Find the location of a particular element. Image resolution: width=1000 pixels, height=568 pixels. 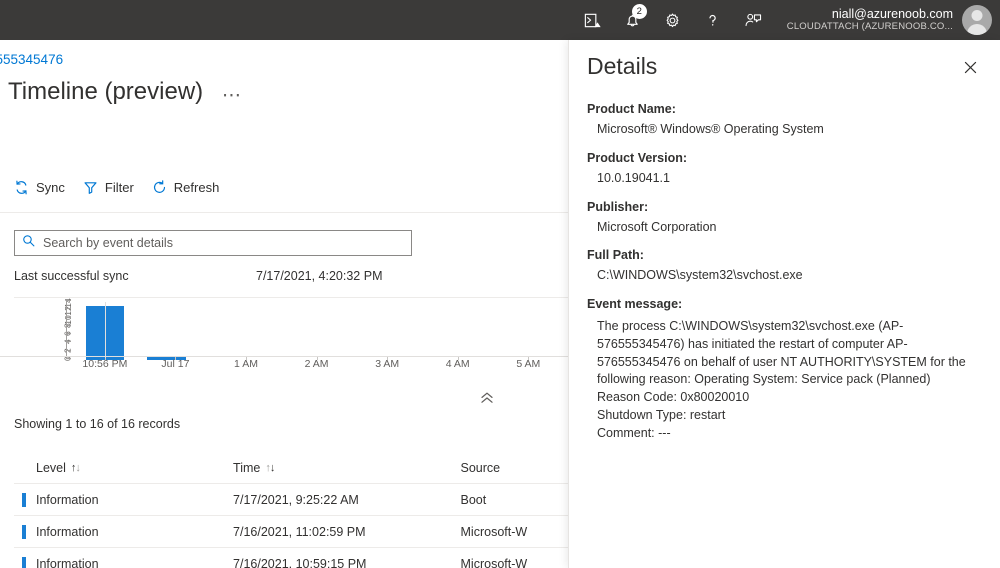

command-toolbar: Sync Filter Refresh is located at coordinates (116, 187).